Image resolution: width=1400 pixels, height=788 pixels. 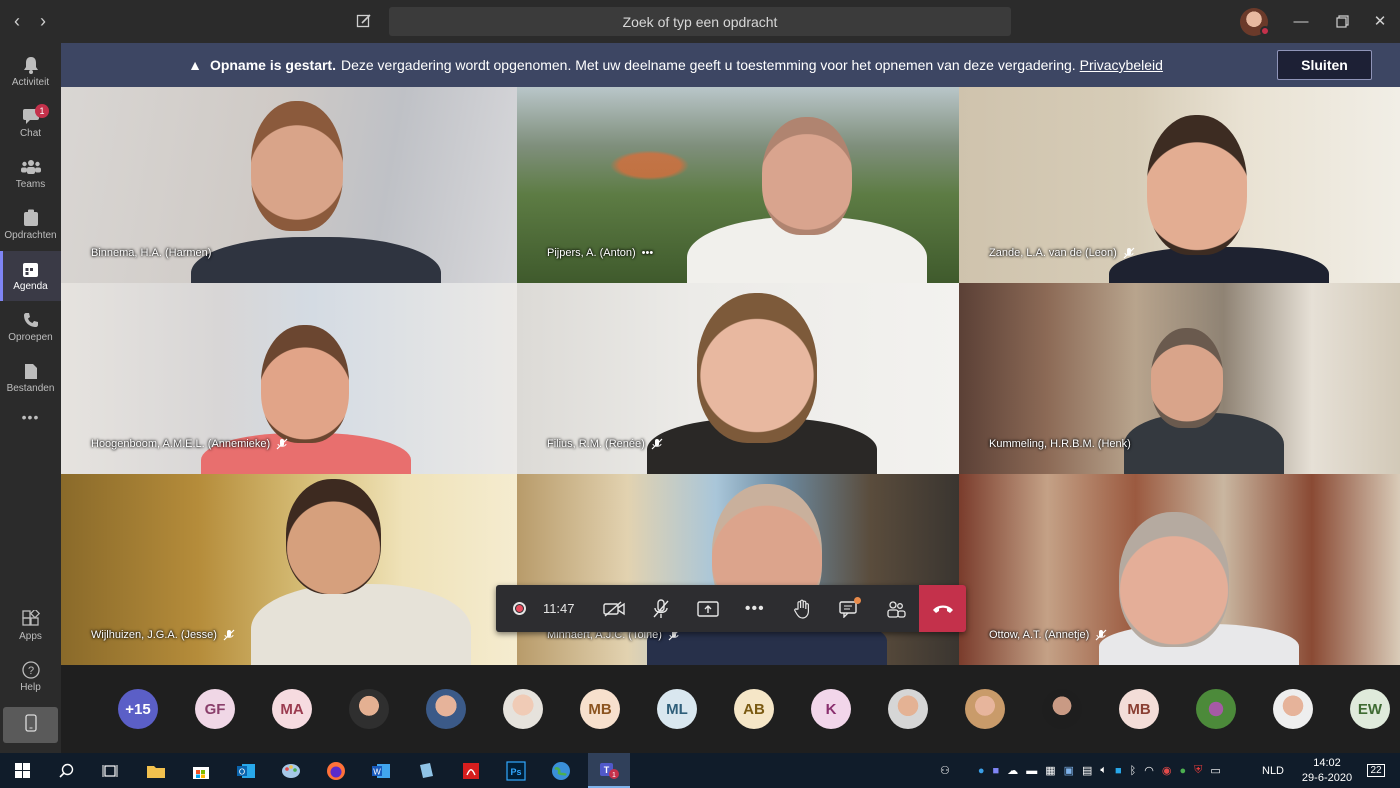 I want to click on video-tile: Binnema, H.A. (Harmen), so click(x=289, y=185).